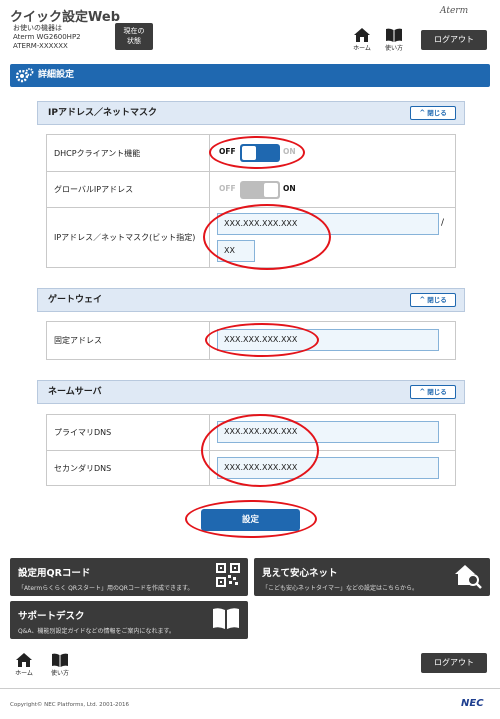 Image resolution: width=500 pixels, height=719 pixels. I want to click on gateway-table: 固定アドレス XXX.XXX.XXX.XXX, so click(251, 340).